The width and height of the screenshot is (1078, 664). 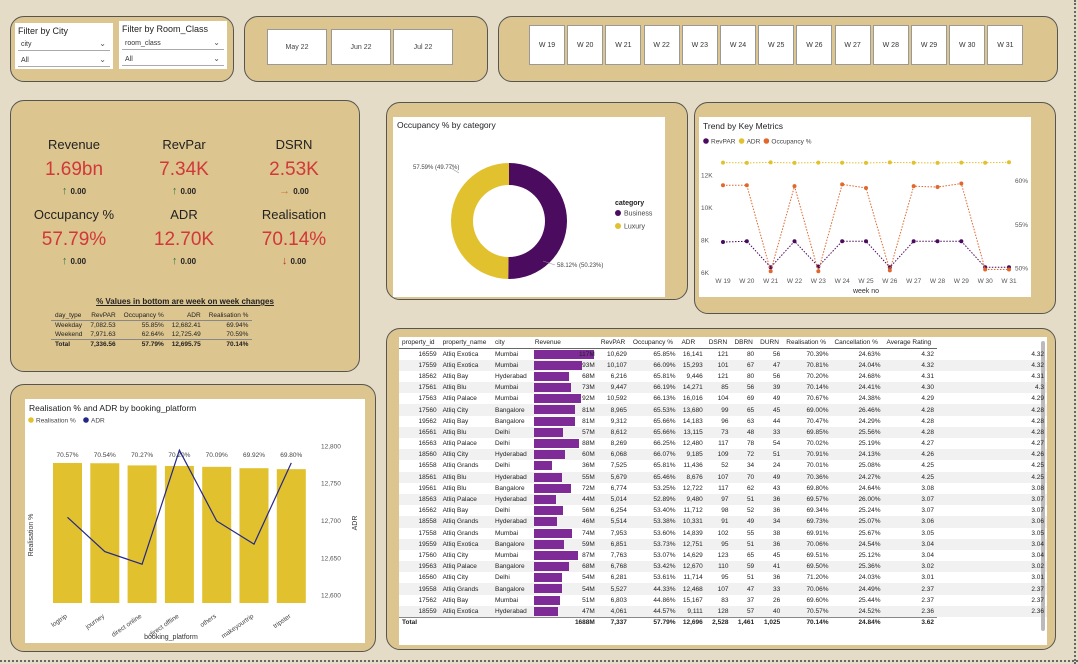 What do you see at coordinates (699, 45) in the screenshot?
I see `week-button: W 23` at bounding box center [699, 45].